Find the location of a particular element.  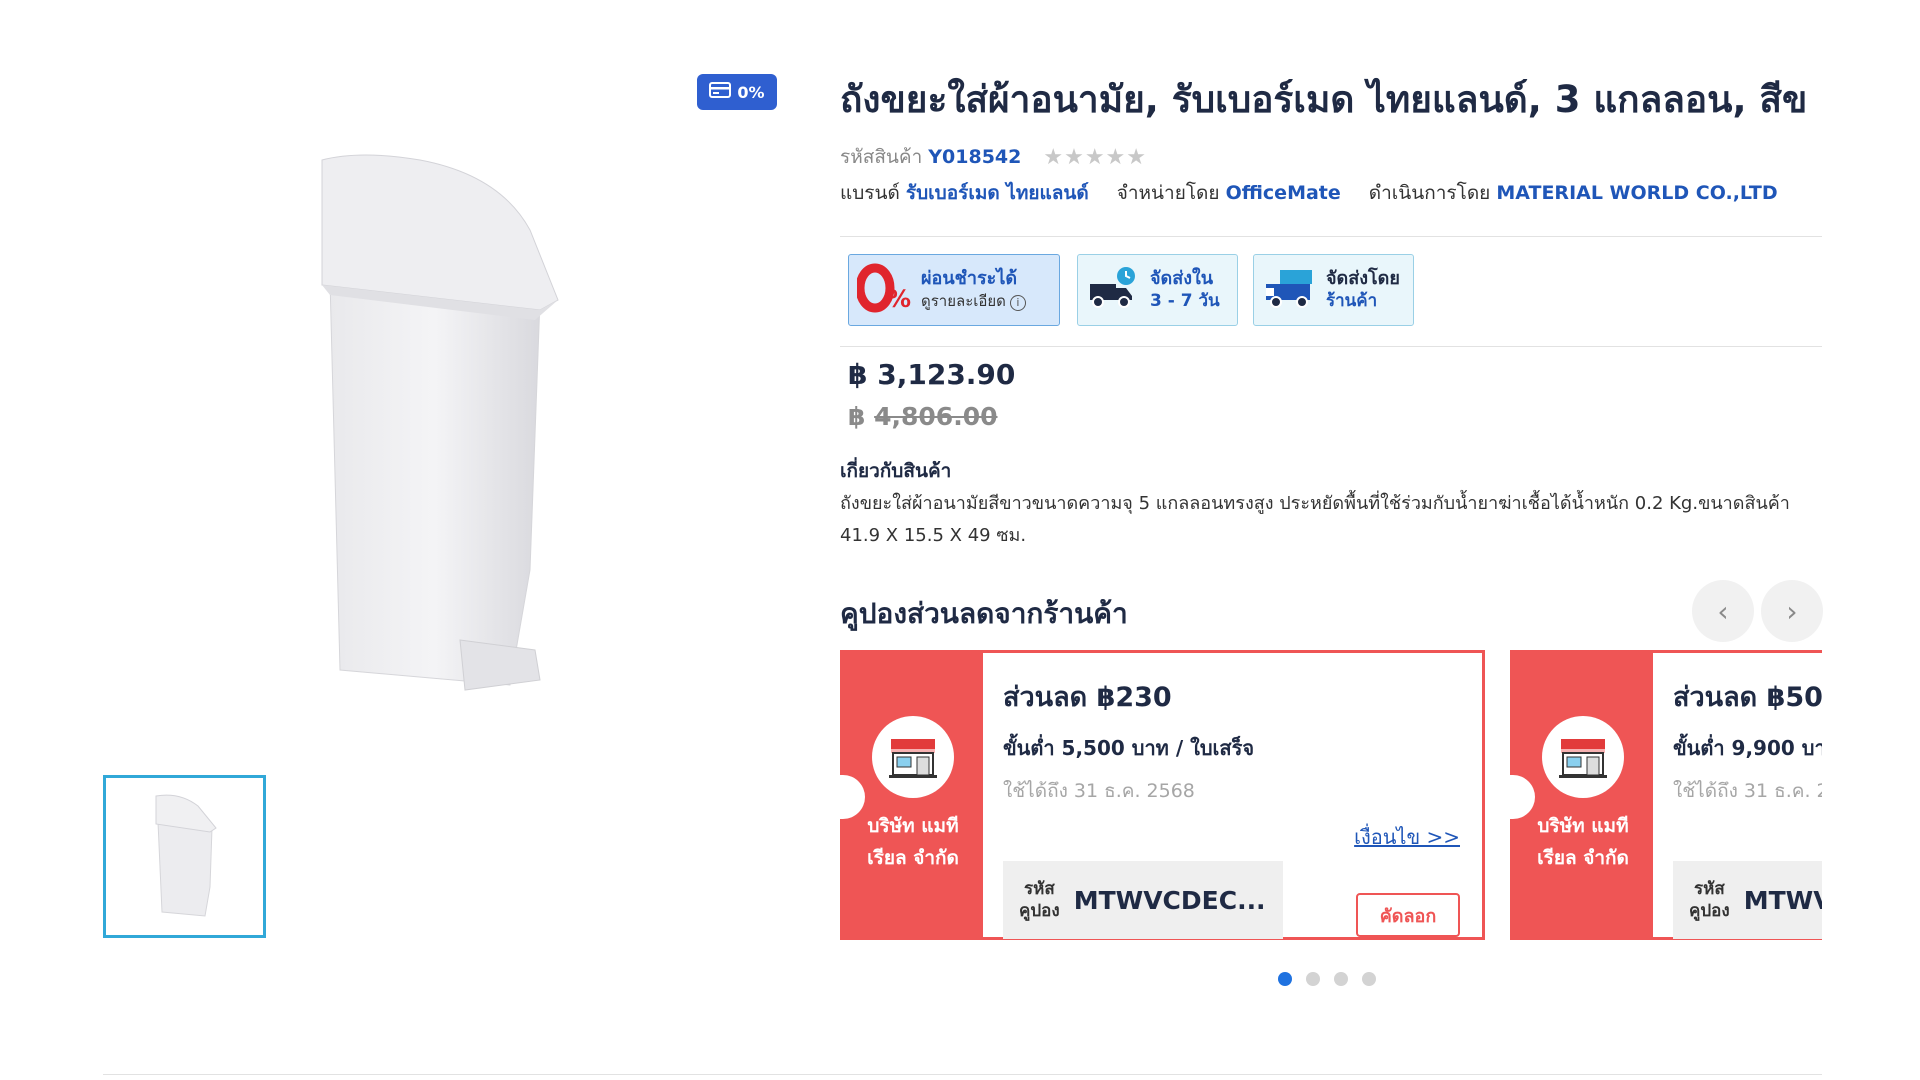

installment-badge: 0% is located at coordinates (737, 92).